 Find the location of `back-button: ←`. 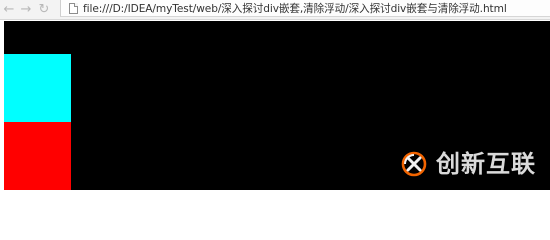

back-button: ← is located at coordinates (9, 9).